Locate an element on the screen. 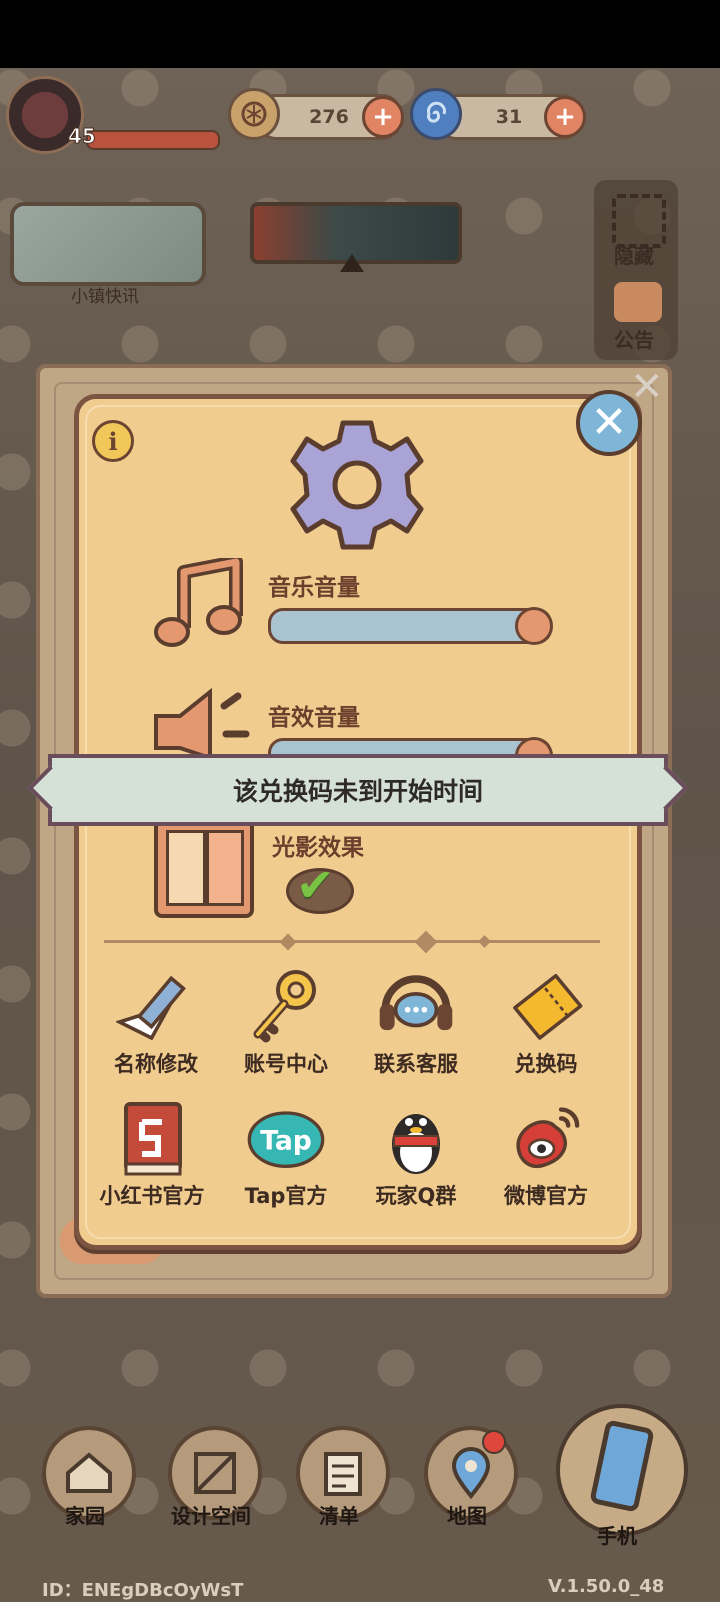 The width and height of the screenshot is (720, 1602). rename-button: 名称修改 is located at coordinates (156, 1022).